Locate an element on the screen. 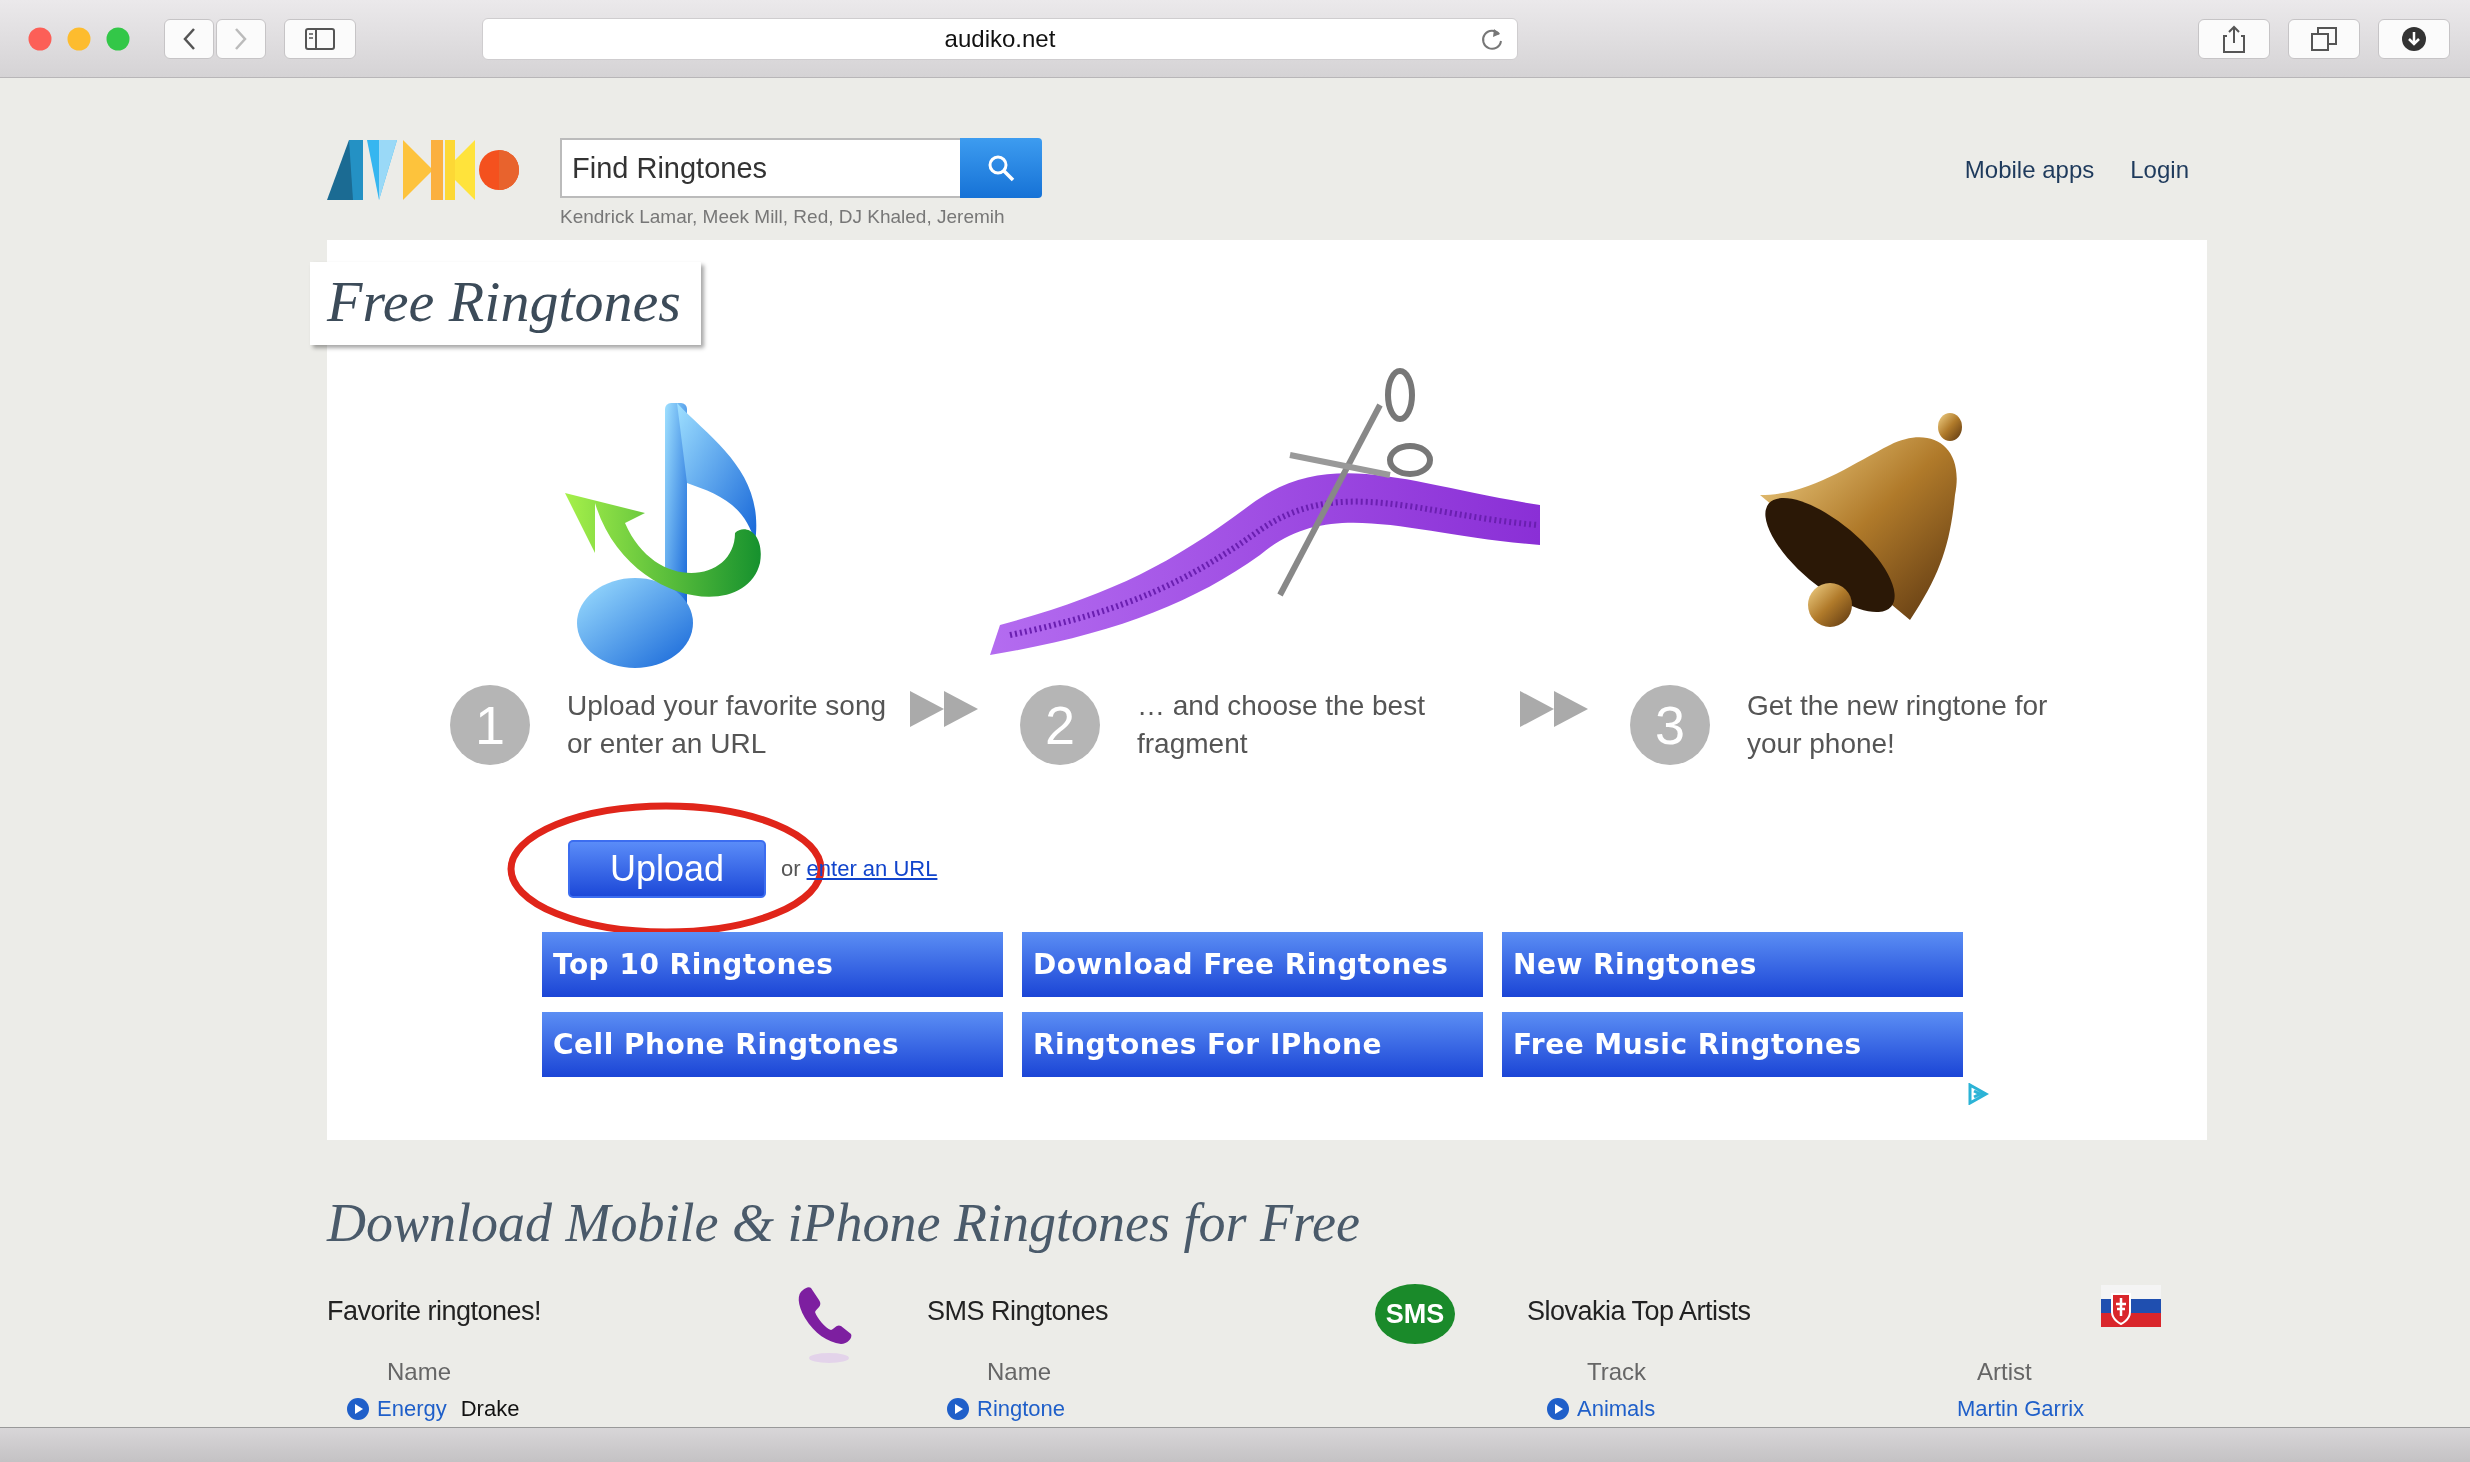  tabs-button is located at coordinates (2324, 38).